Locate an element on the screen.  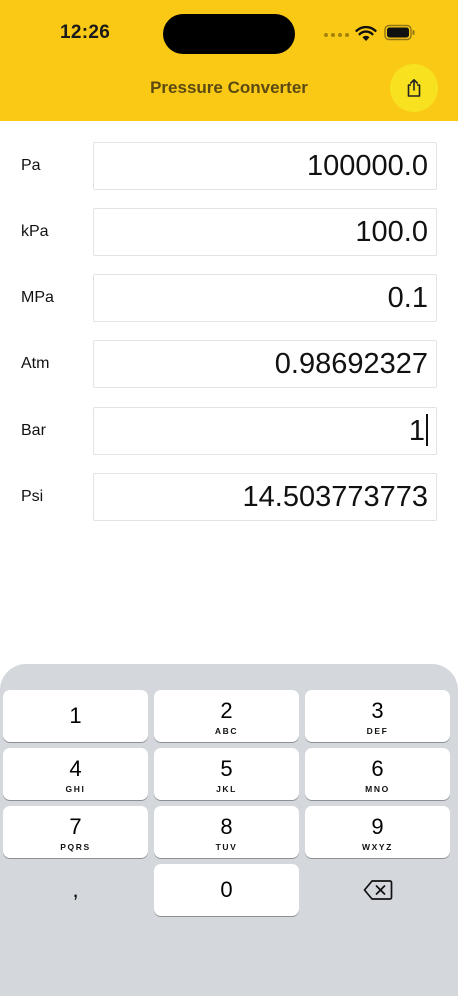
key-7-digit: 7 is located at coordinates (75, 826).